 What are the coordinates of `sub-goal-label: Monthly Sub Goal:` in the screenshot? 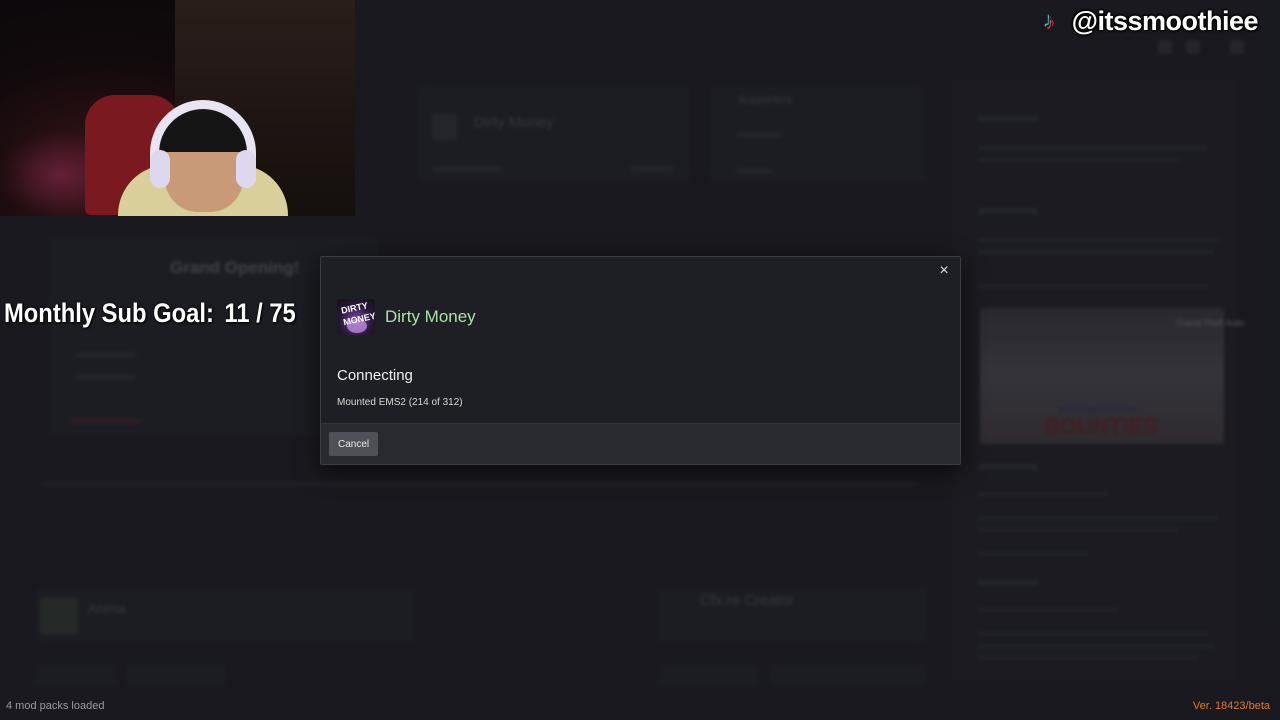 It's located at (109, 313).